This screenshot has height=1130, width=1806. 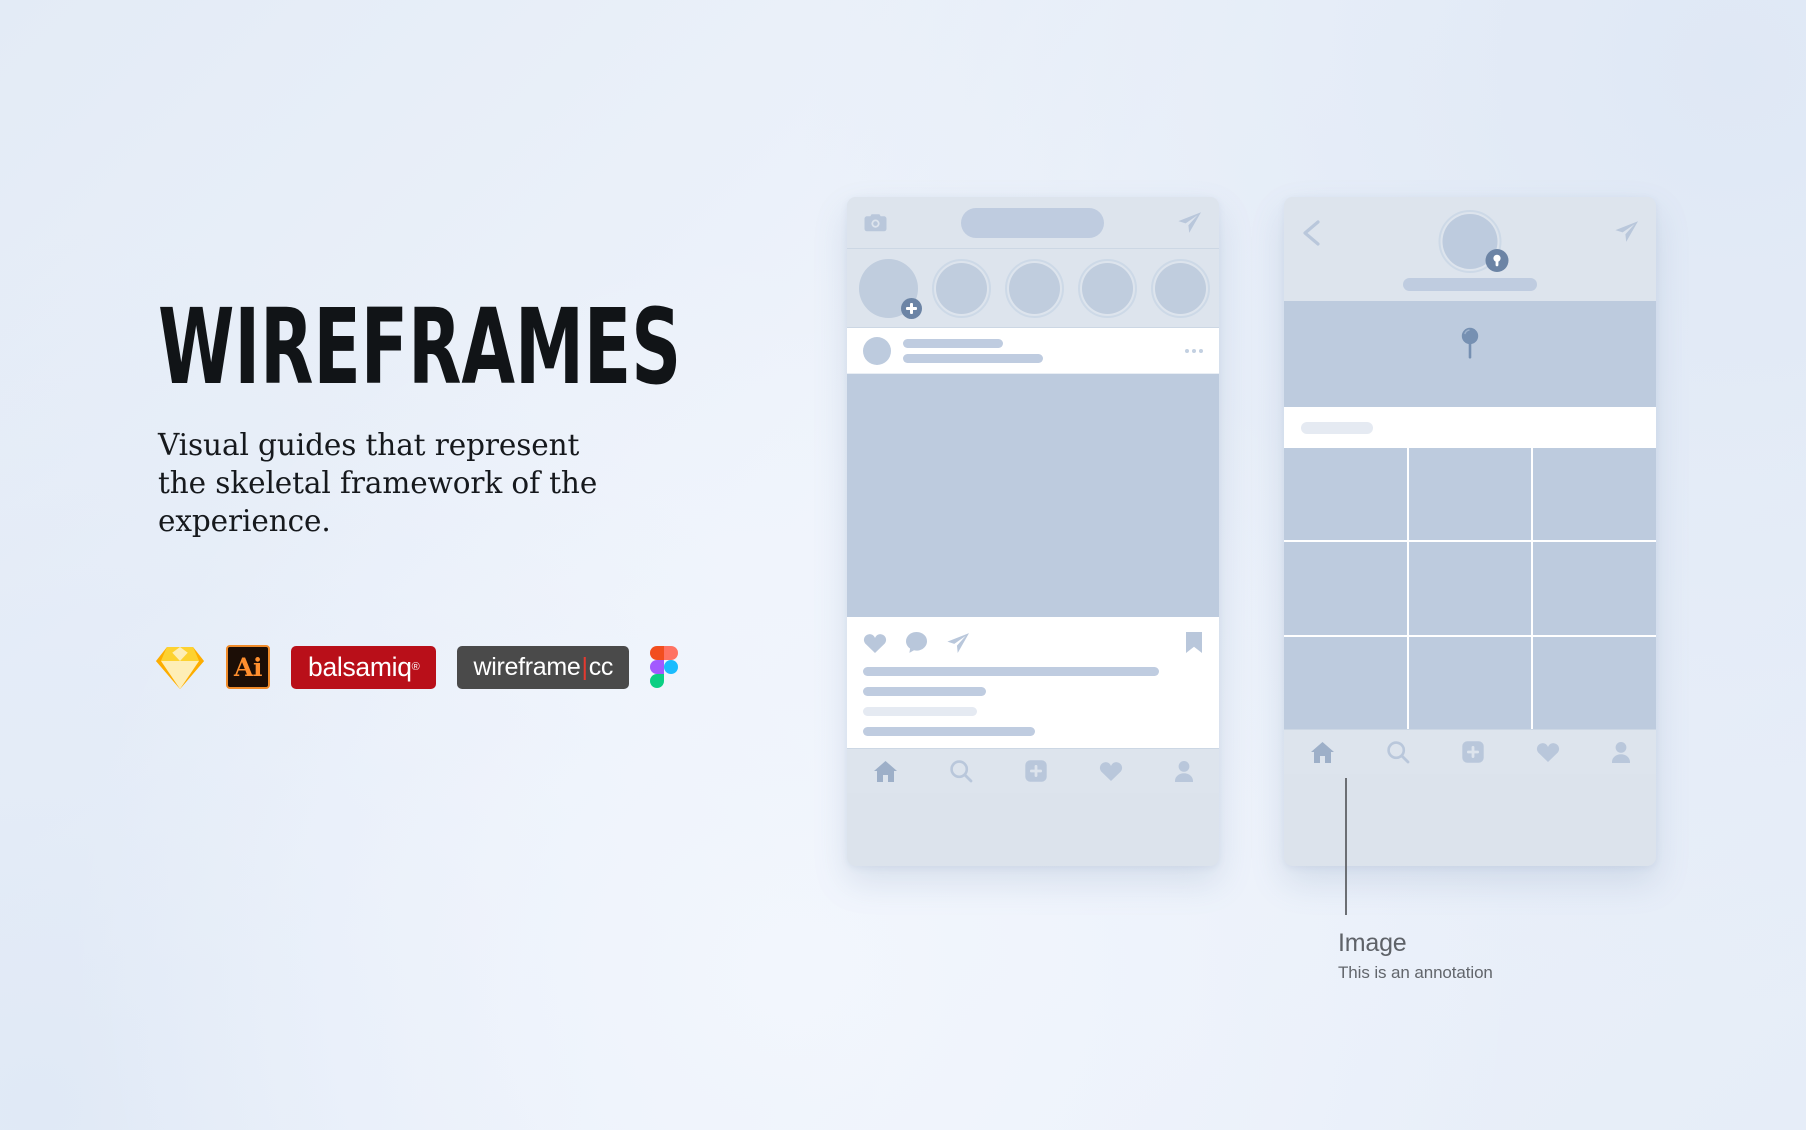 I want to click on tool-logo-row: Ai balsamiq ® wireframe | cc, so click(x=417, y=667).